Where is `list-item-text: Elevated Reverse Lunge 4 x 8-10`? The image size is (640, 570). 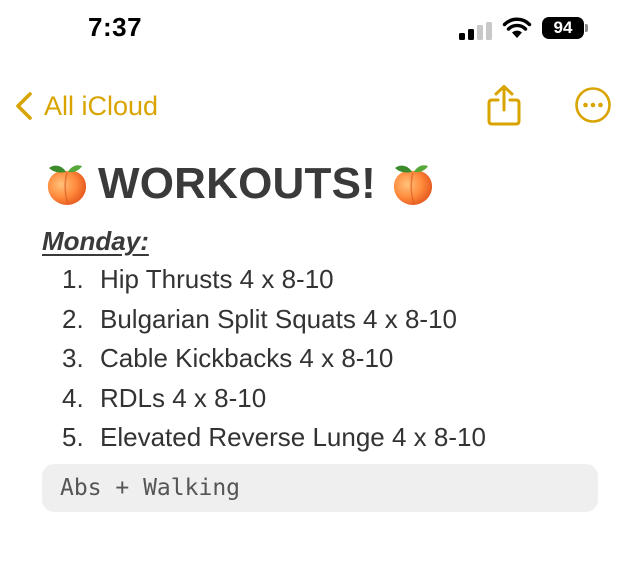
list-item-text: Elevated Reverse Lunge 4 x 8-10 is located at coordinates (293, 437).